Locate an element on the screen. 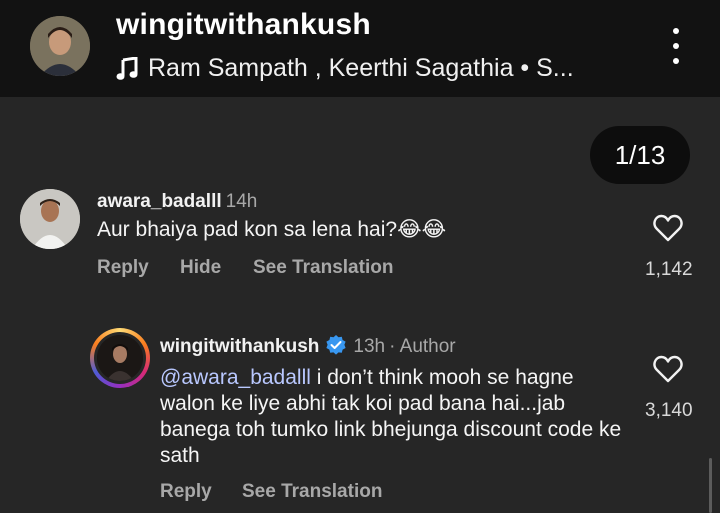 The image size is (720, 513). mention-link: @awara_badalll is located at coordinates (235, 377).